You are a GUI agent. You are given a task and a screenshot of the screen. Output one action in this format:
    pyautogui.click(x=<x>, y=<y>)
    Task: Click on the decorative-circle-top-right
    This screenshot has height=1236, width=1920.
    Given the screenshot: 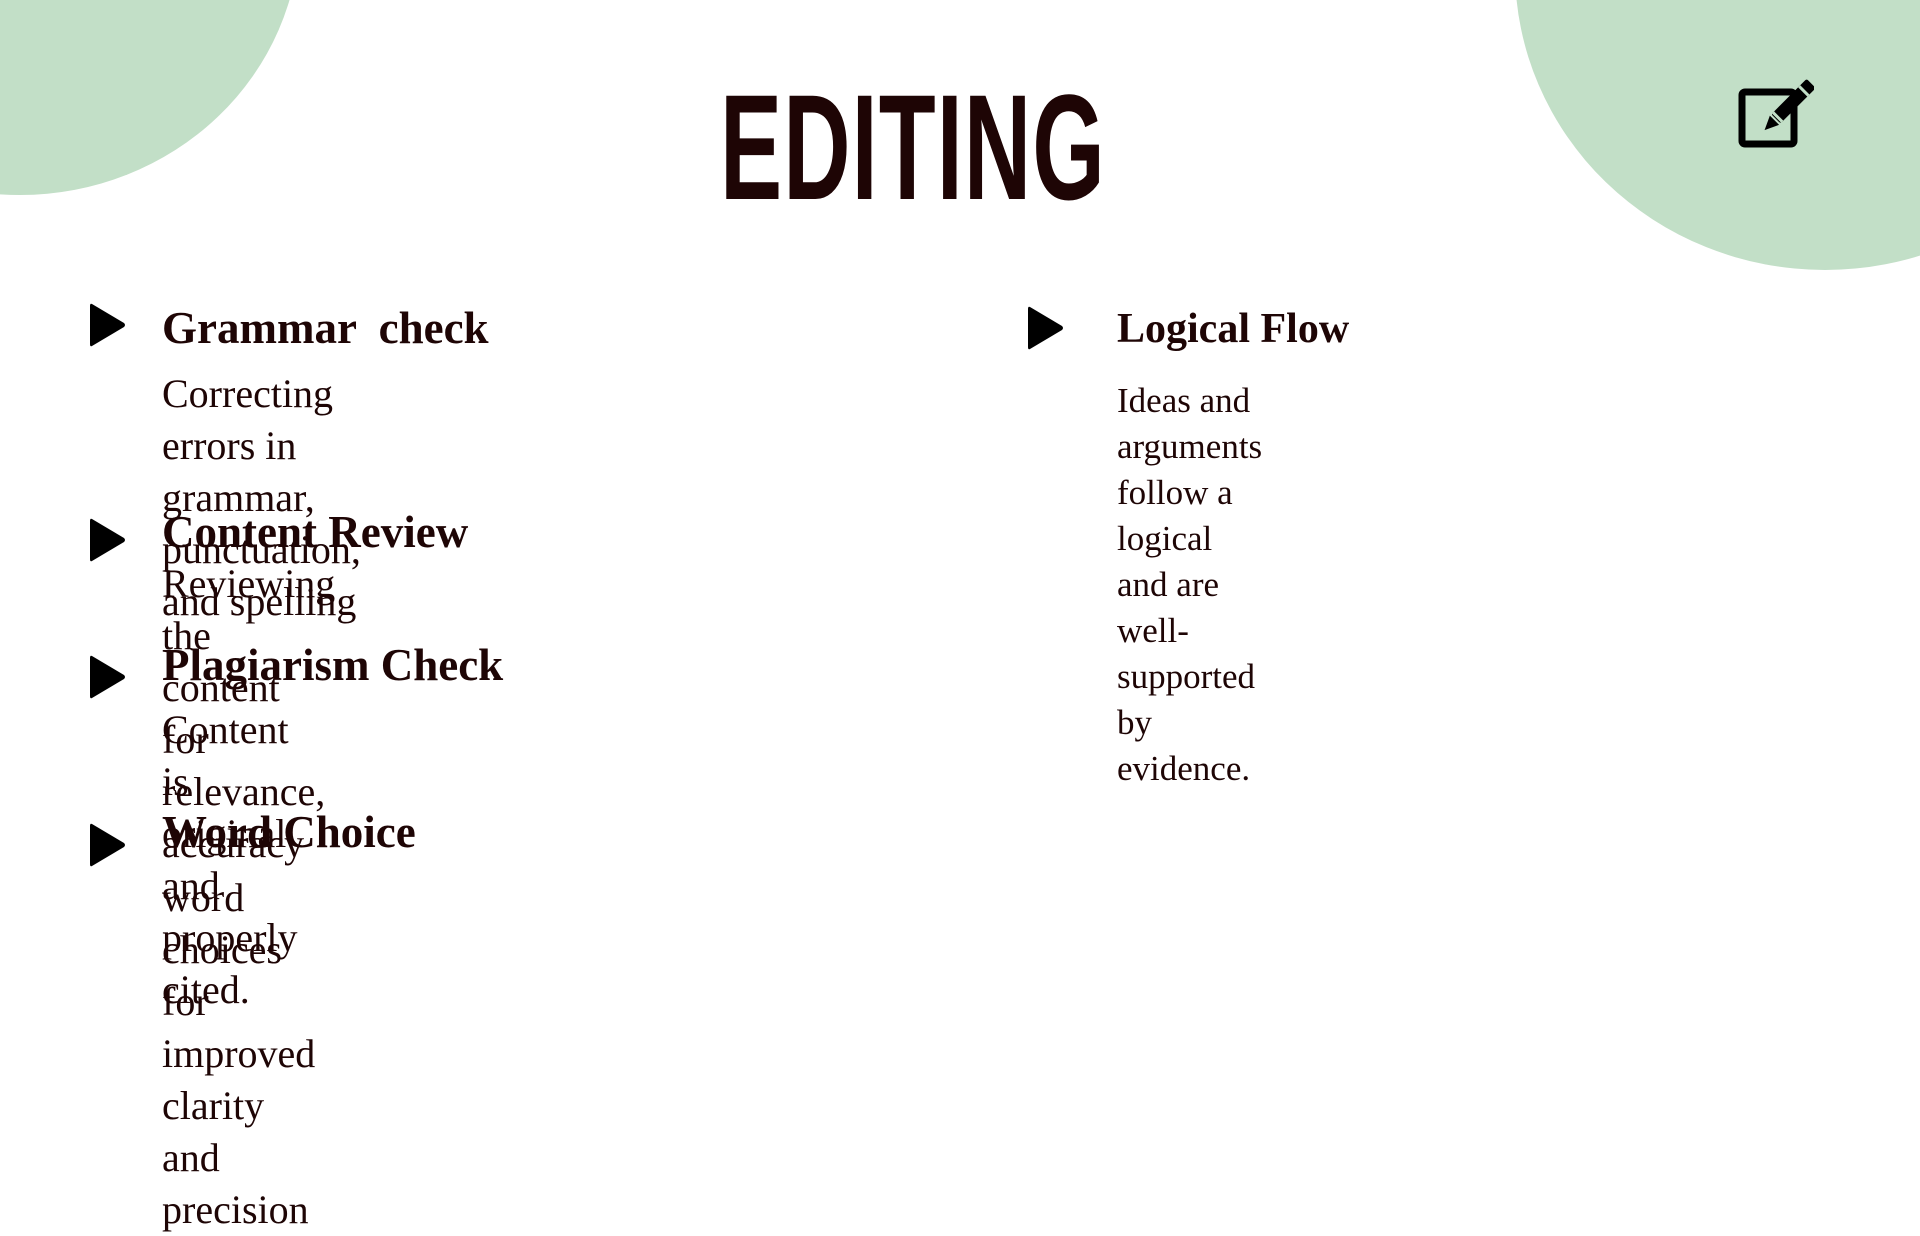 What is the action you would take?
    pyautogui.click(x=1717, y=135)
    